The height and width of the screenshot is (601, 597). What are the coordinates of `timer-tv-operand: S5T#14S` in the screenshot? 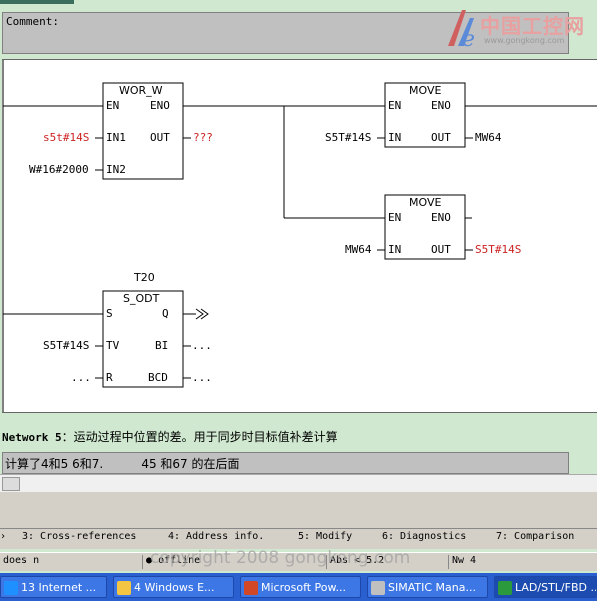 It's located at (66, 345).